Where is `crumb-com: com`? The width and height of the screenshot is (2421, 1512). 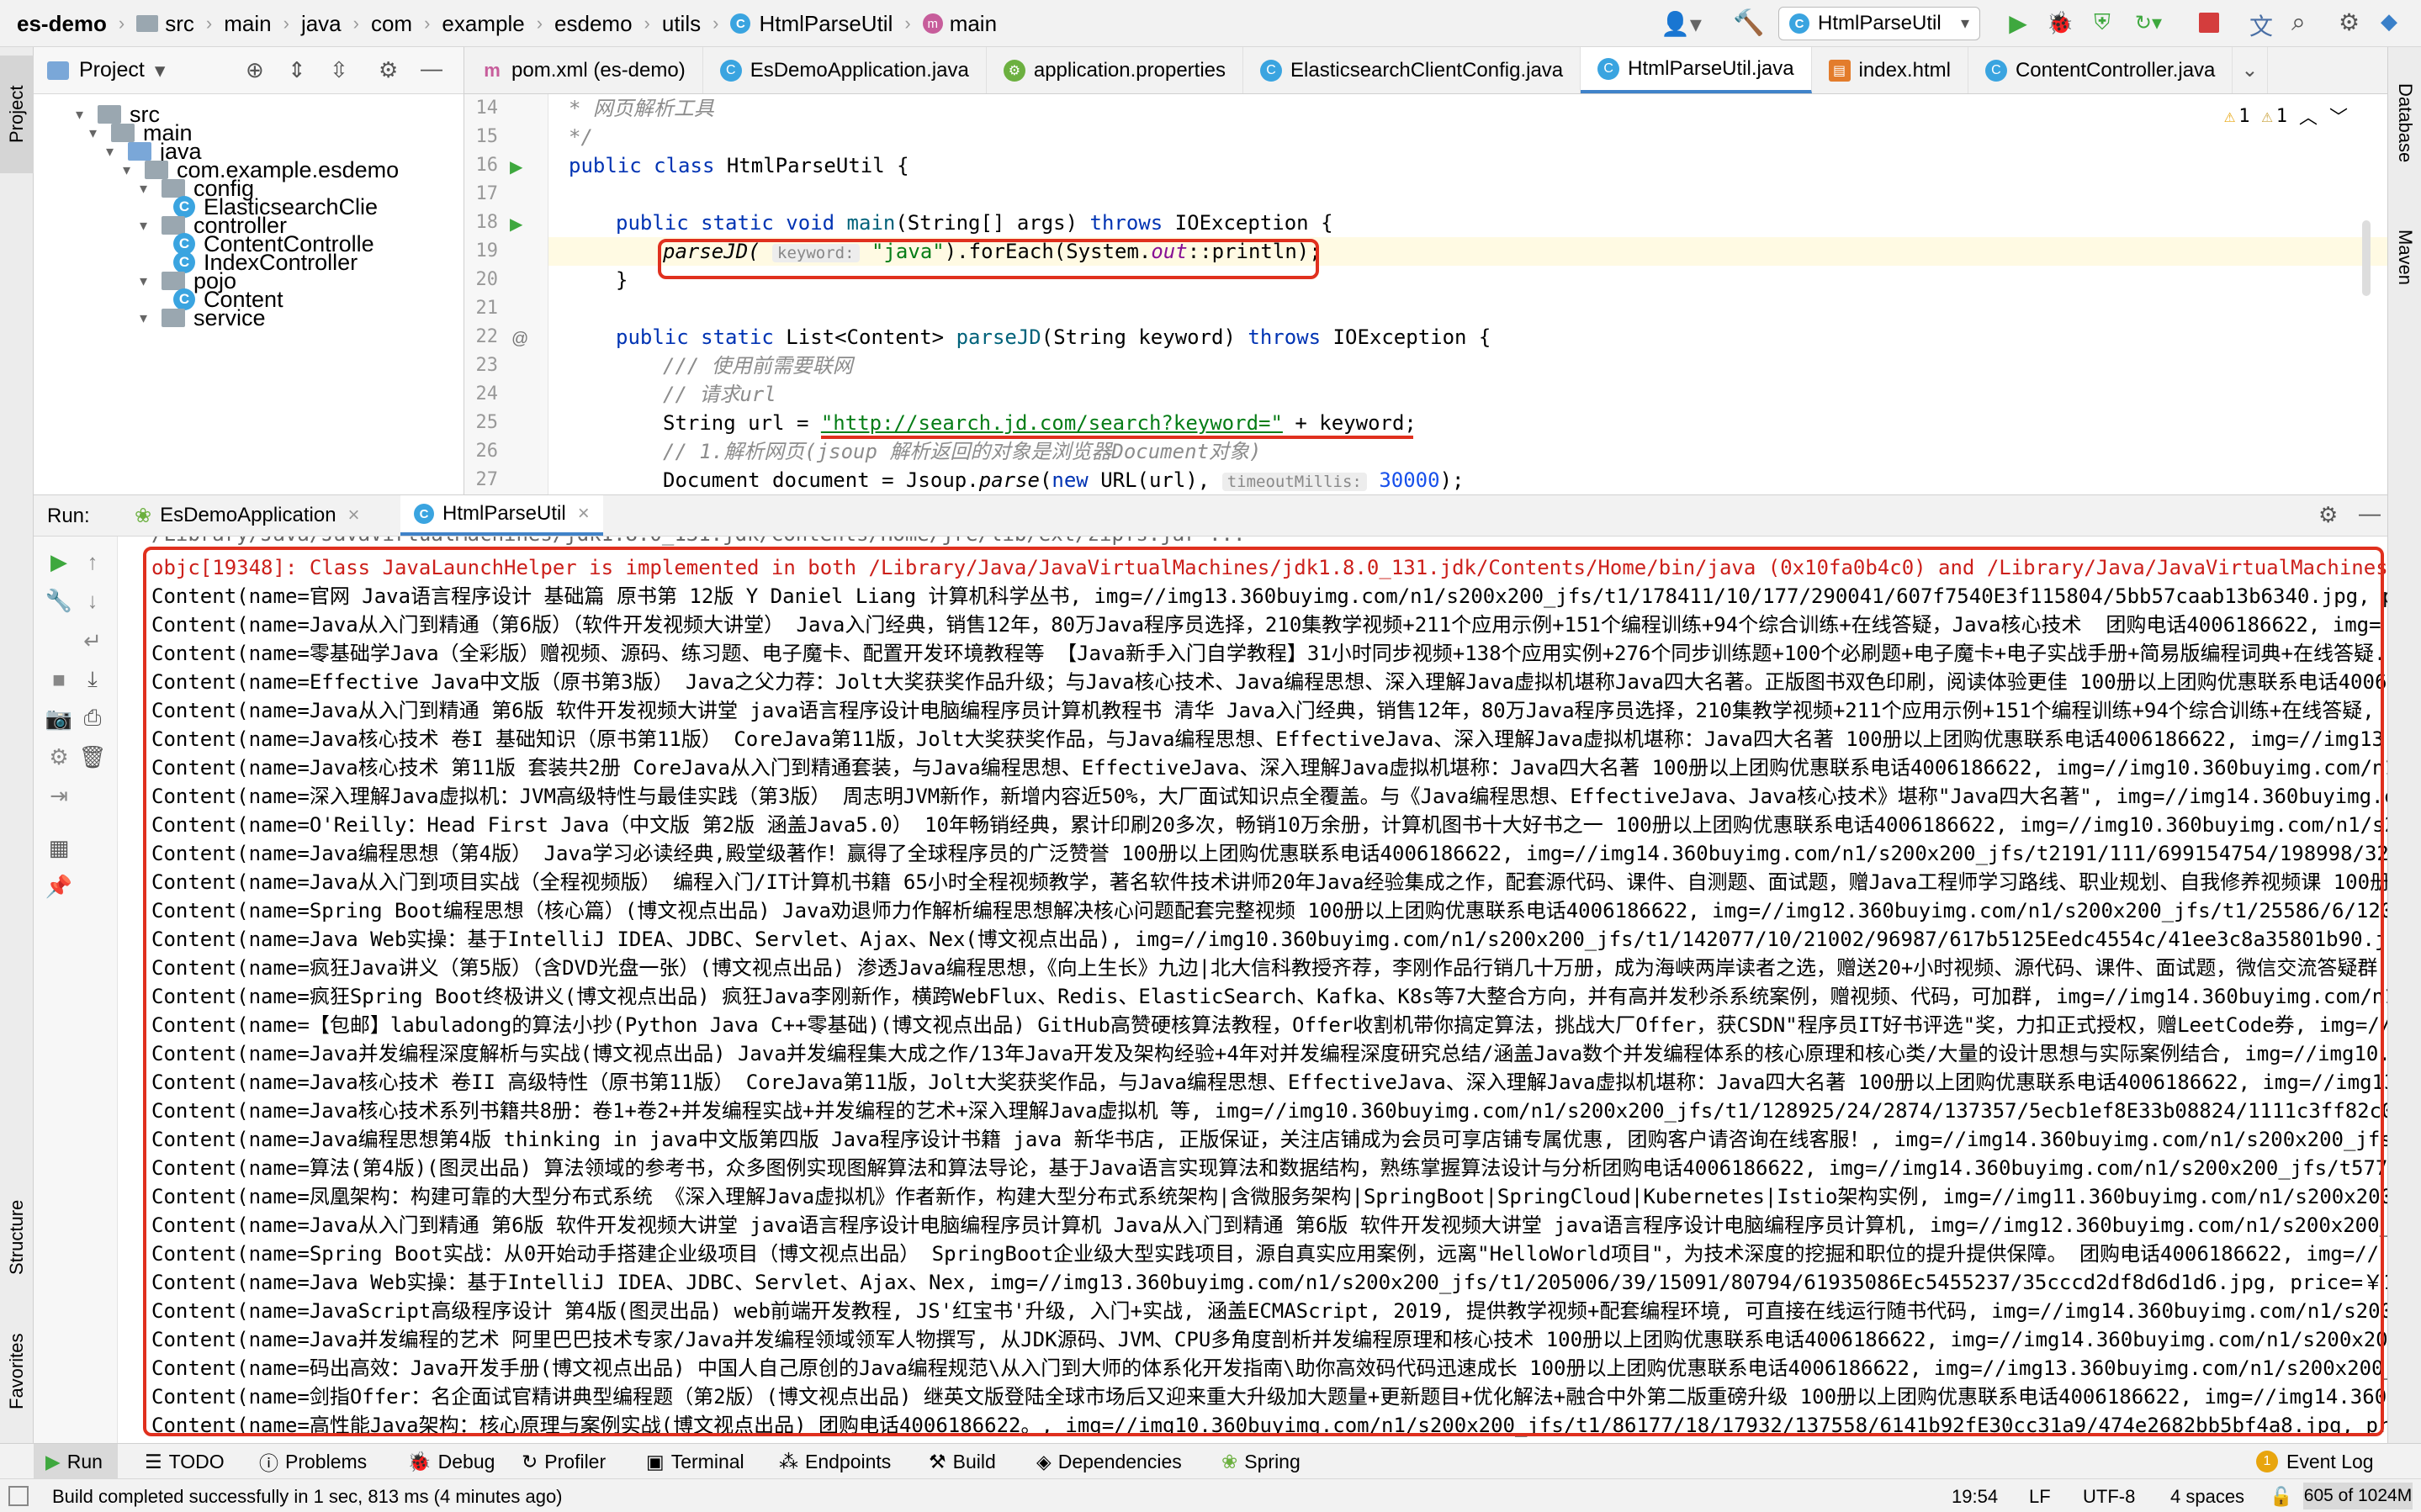 crumb-com: com is located at coordinates (392, 24).